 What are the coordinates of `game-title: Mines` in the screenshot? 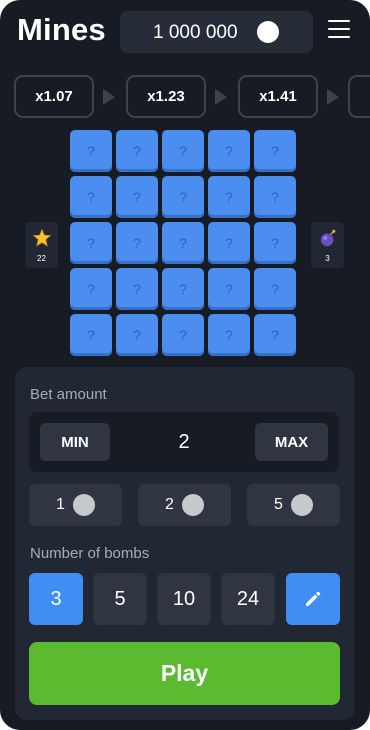 It's located at (61, 29).